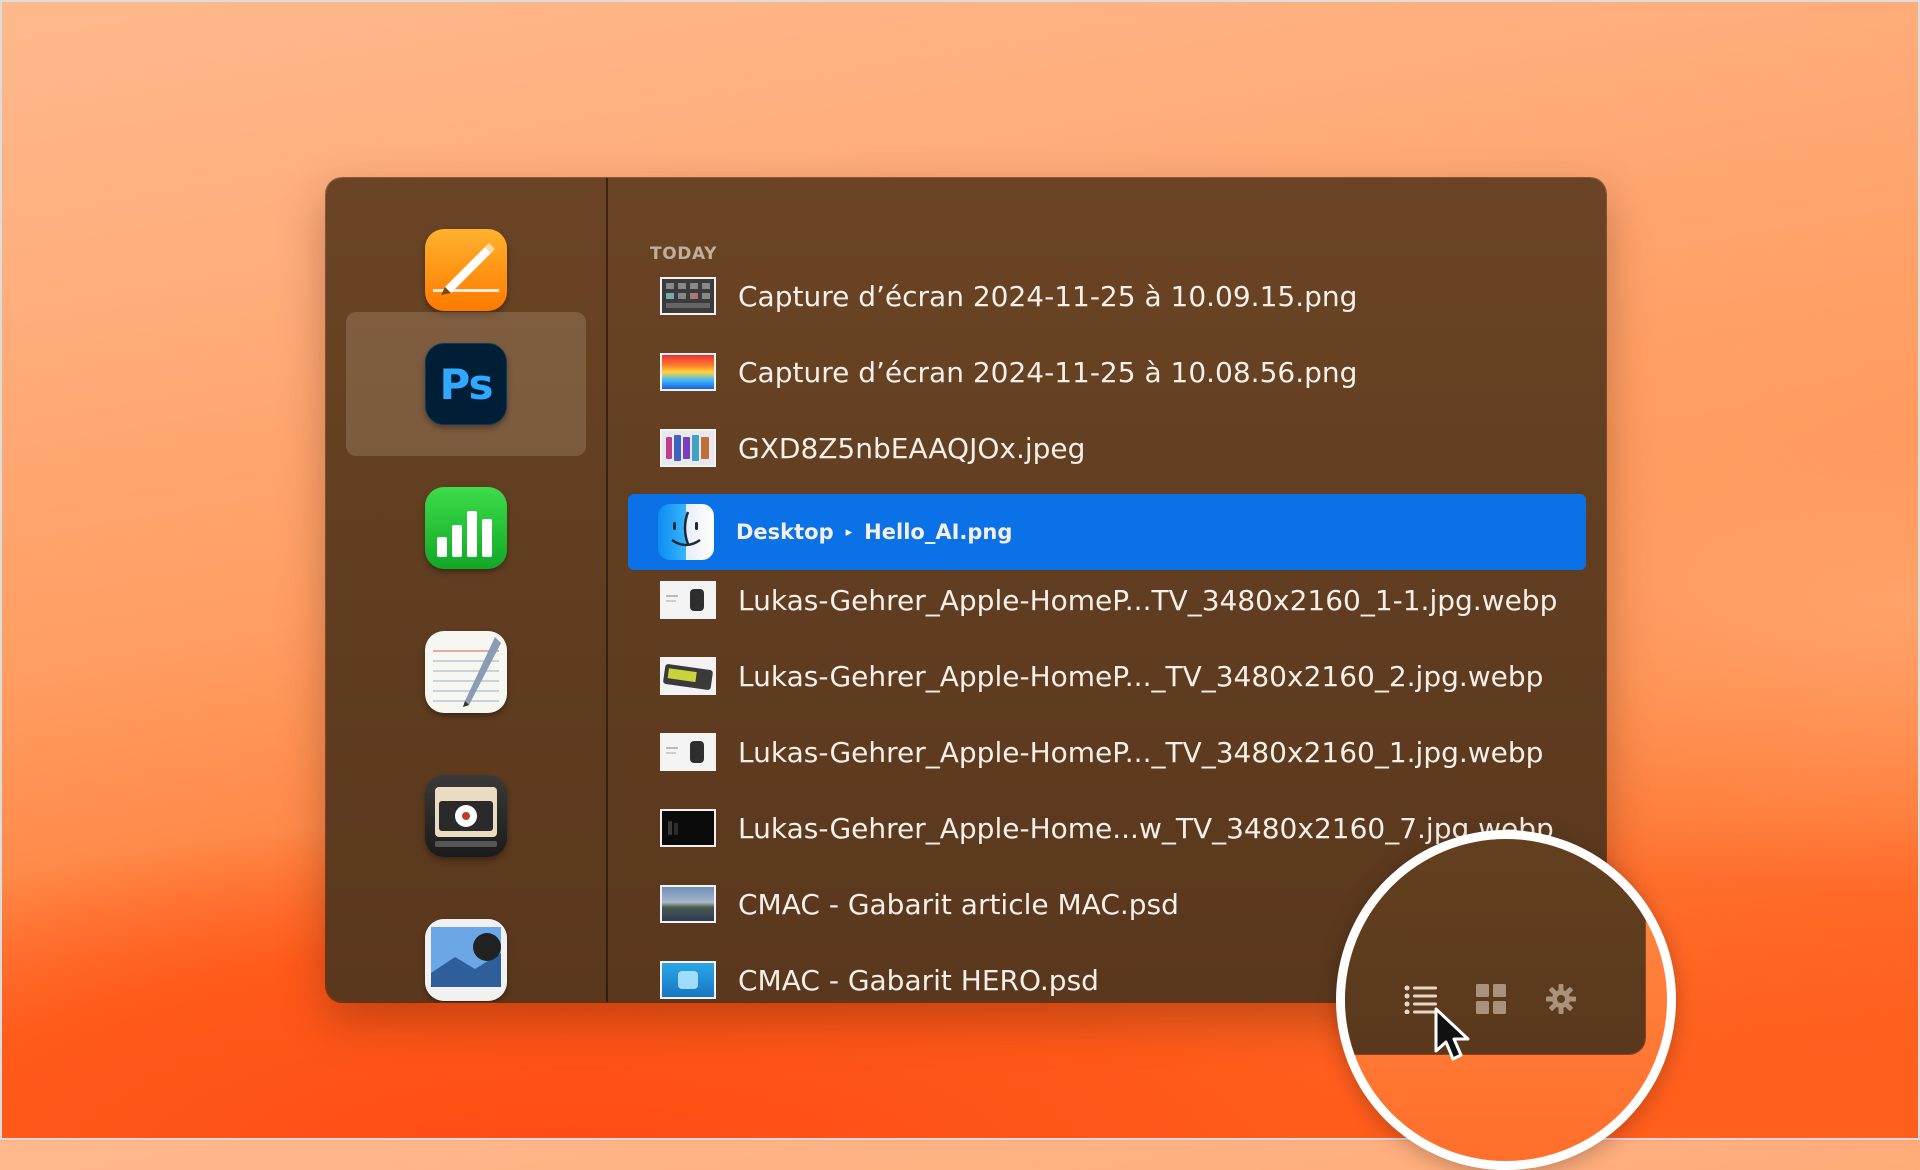  I want to click on file-name: CMAC - Gabarit HERO.psd, so click(918, 980).